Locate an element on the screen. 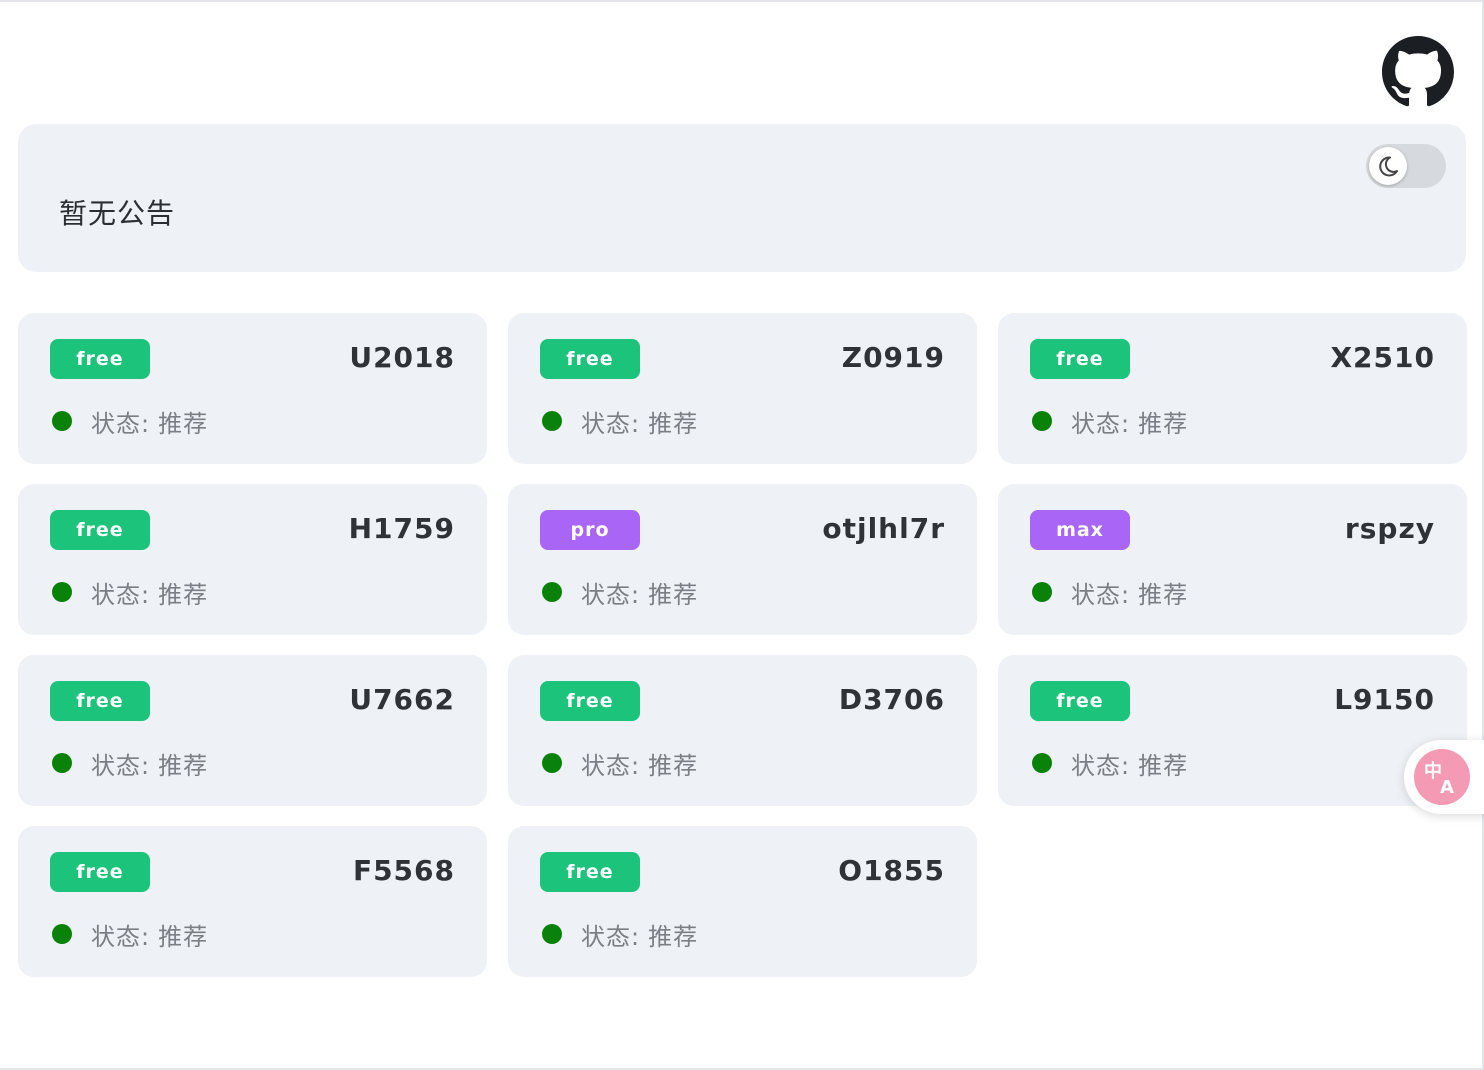 This screenshot has height=1070, width=1484. account-card: free H1759 状态: 推荐 is located at coordinates (252, 559).